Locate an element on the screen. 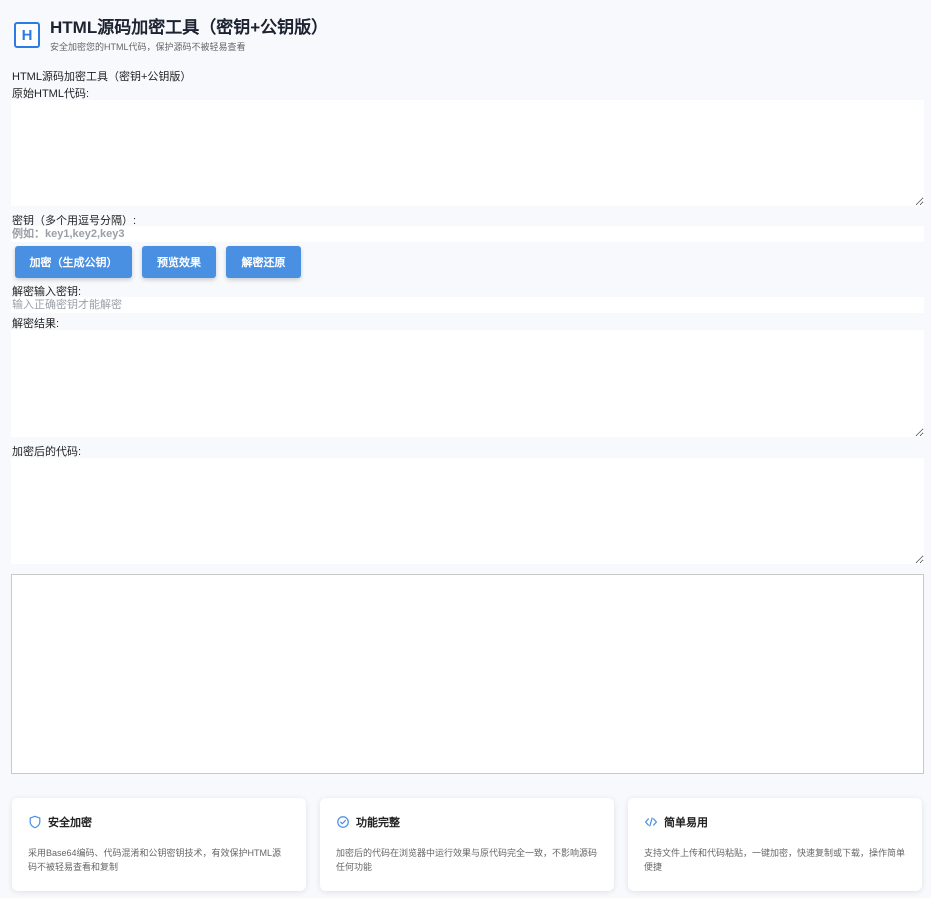 This screenshot has width=931, height=898. encrypted-code-textarea is located at coordinates (467, 511).